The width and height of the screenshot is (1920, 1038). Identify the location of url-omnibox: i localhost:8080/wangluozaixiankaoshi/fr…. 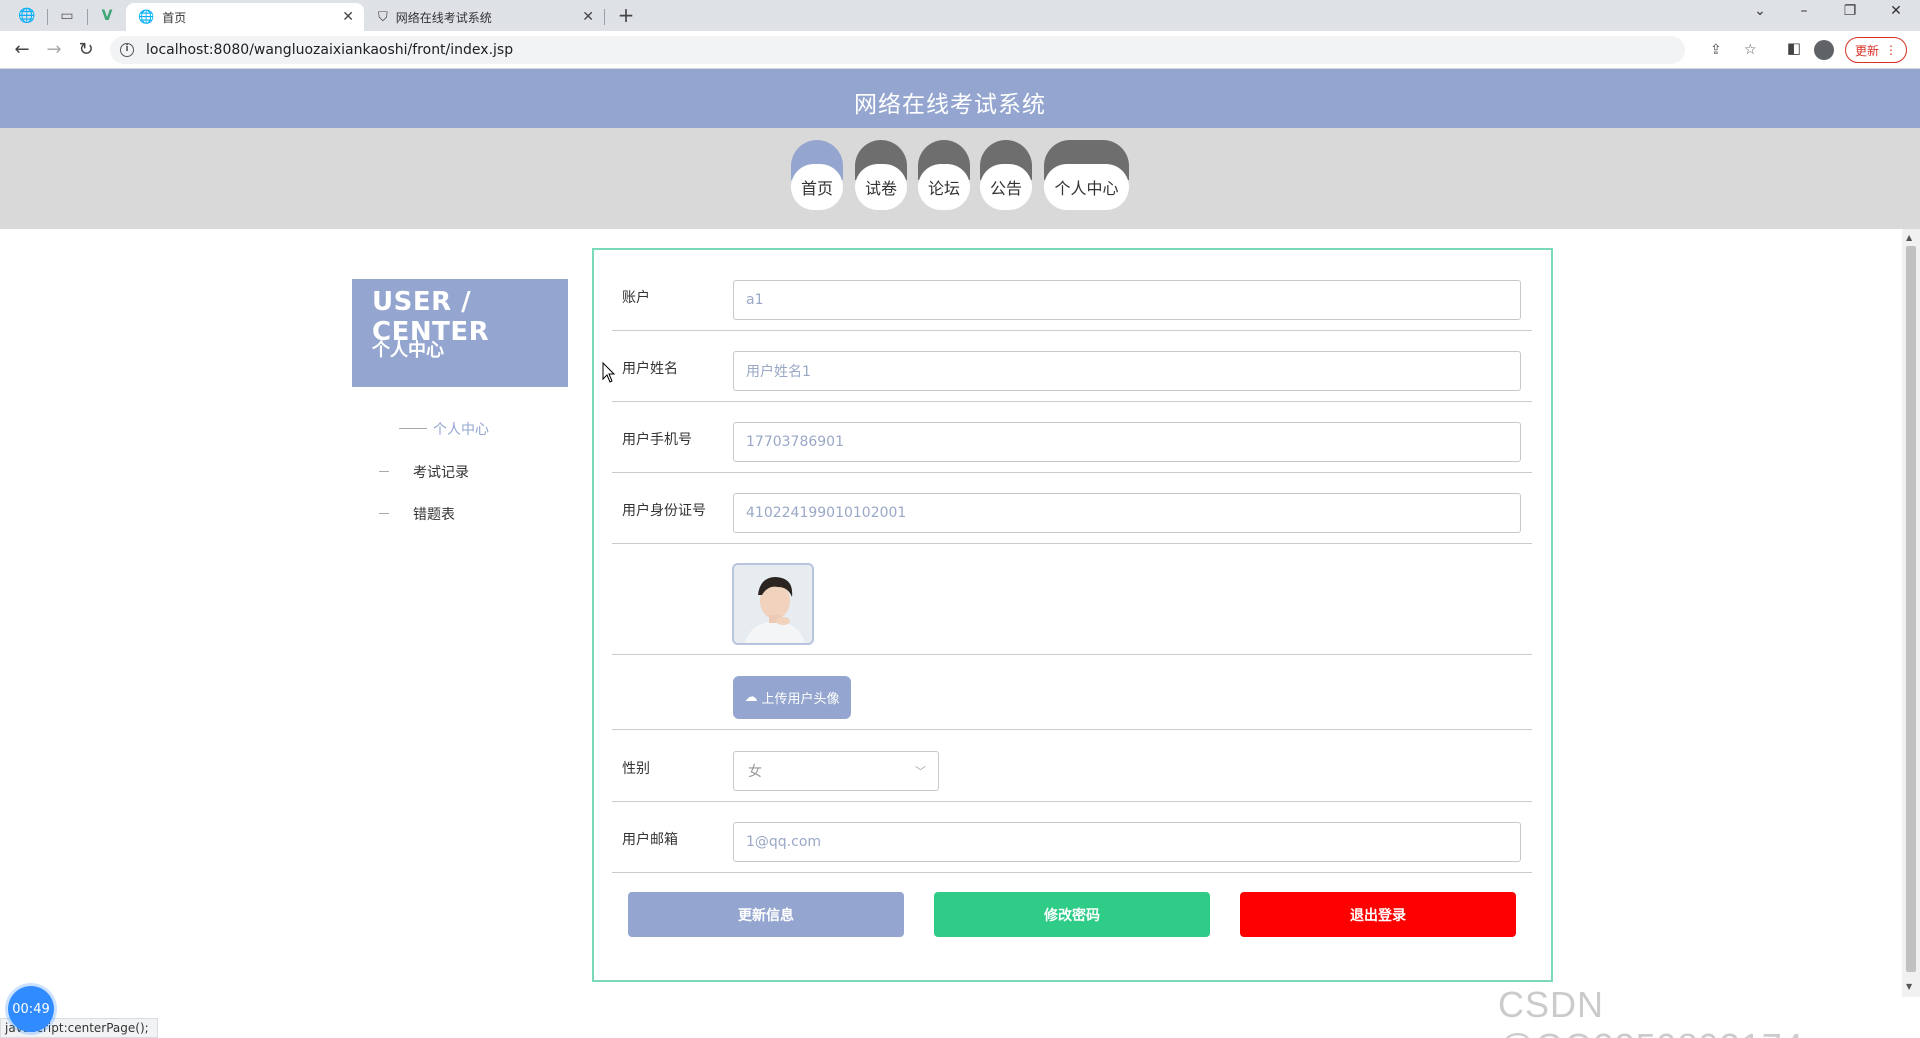
(933, 50).